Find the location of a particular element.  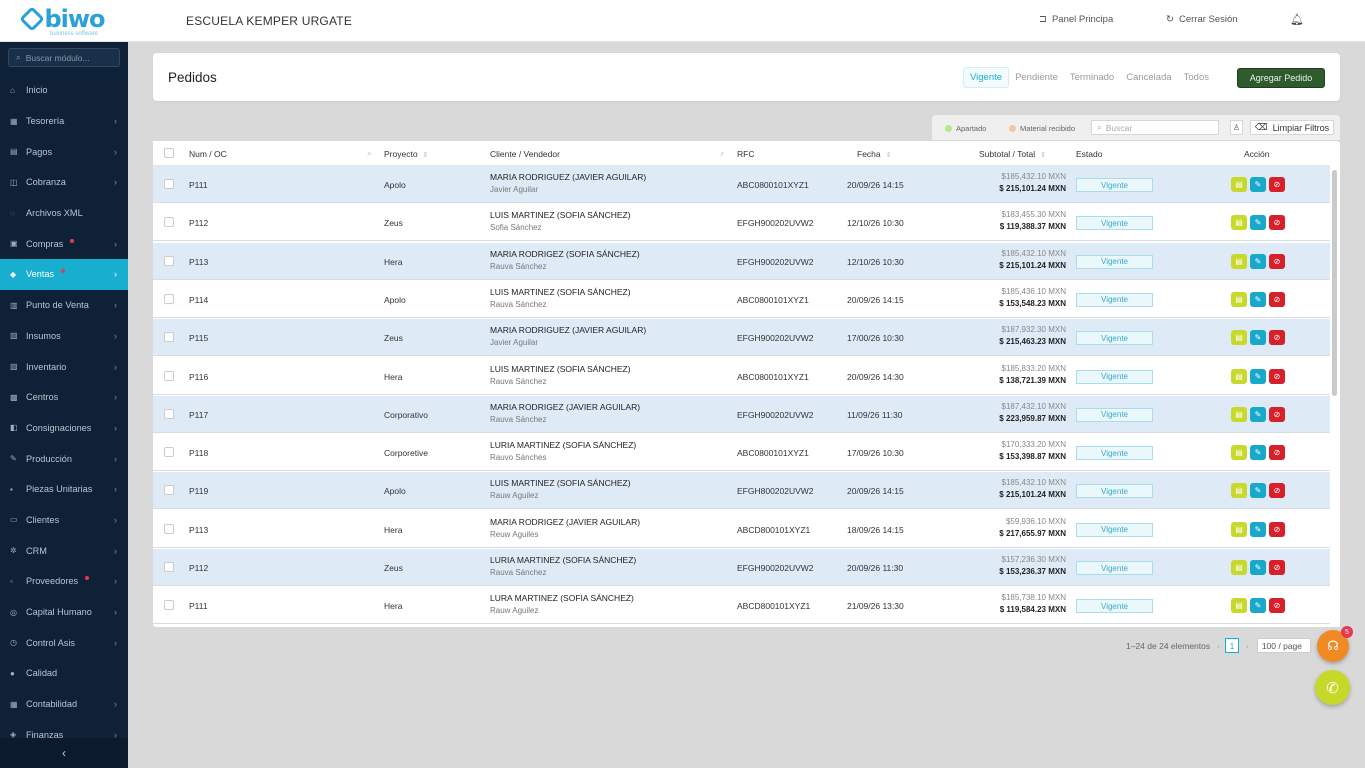

order-number: P116 is located at coordinates (198, 377).